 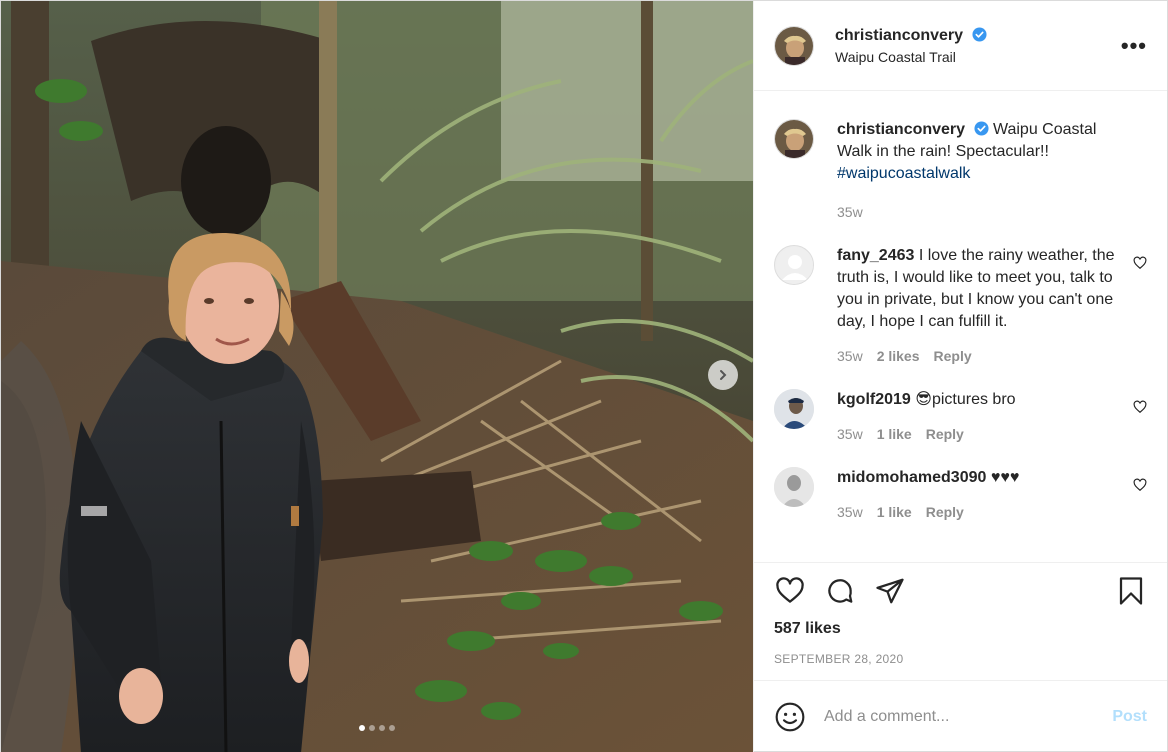 I want to click on like-button, so click(x=790, y=591).